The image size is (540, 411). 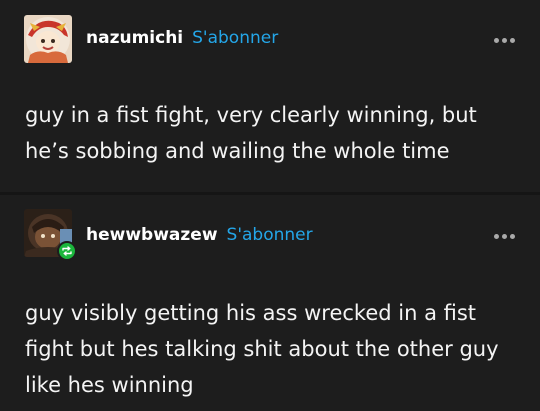 What do you see at coordinates (48, 39) in the screenshot?
I see `avatar` at bounding box center [48, 39].